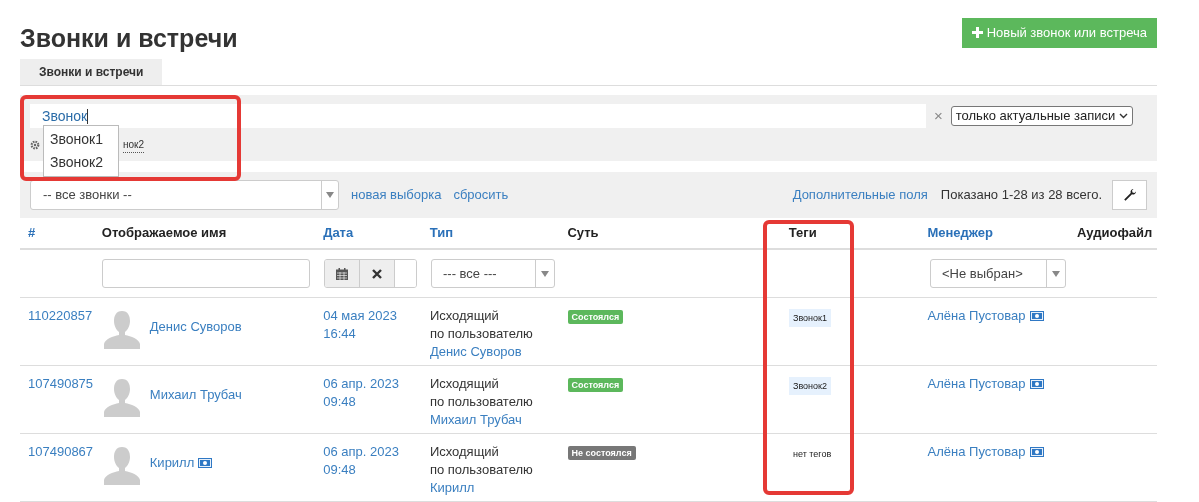 Image resolution: width=1199 pixels, height=502 pixels. What do you see at coordinates (810, 318) in the screenshot?
I see `tag-chip: Звонок1` at bounding box center [810, 318].